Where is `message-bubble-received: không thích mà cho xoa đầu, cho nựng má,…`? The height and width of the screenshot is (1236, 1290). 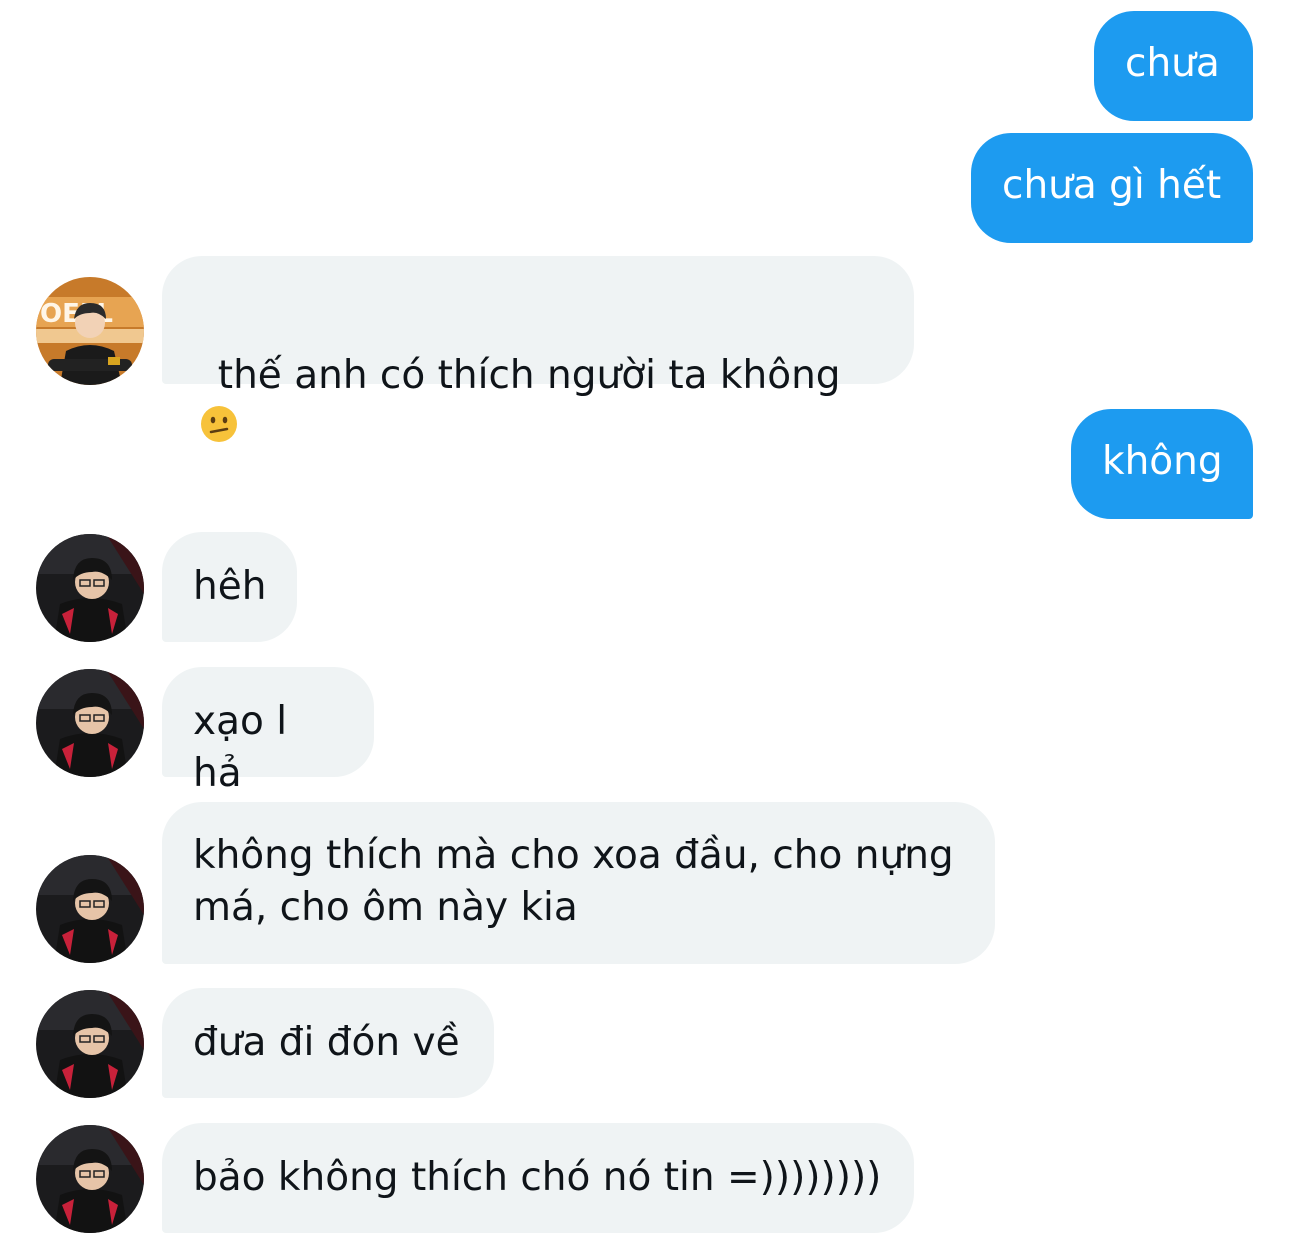 message-bubble-received: không thích mà cho xoa đầu, cho nựng má,… is located at coordinates (578, 883).